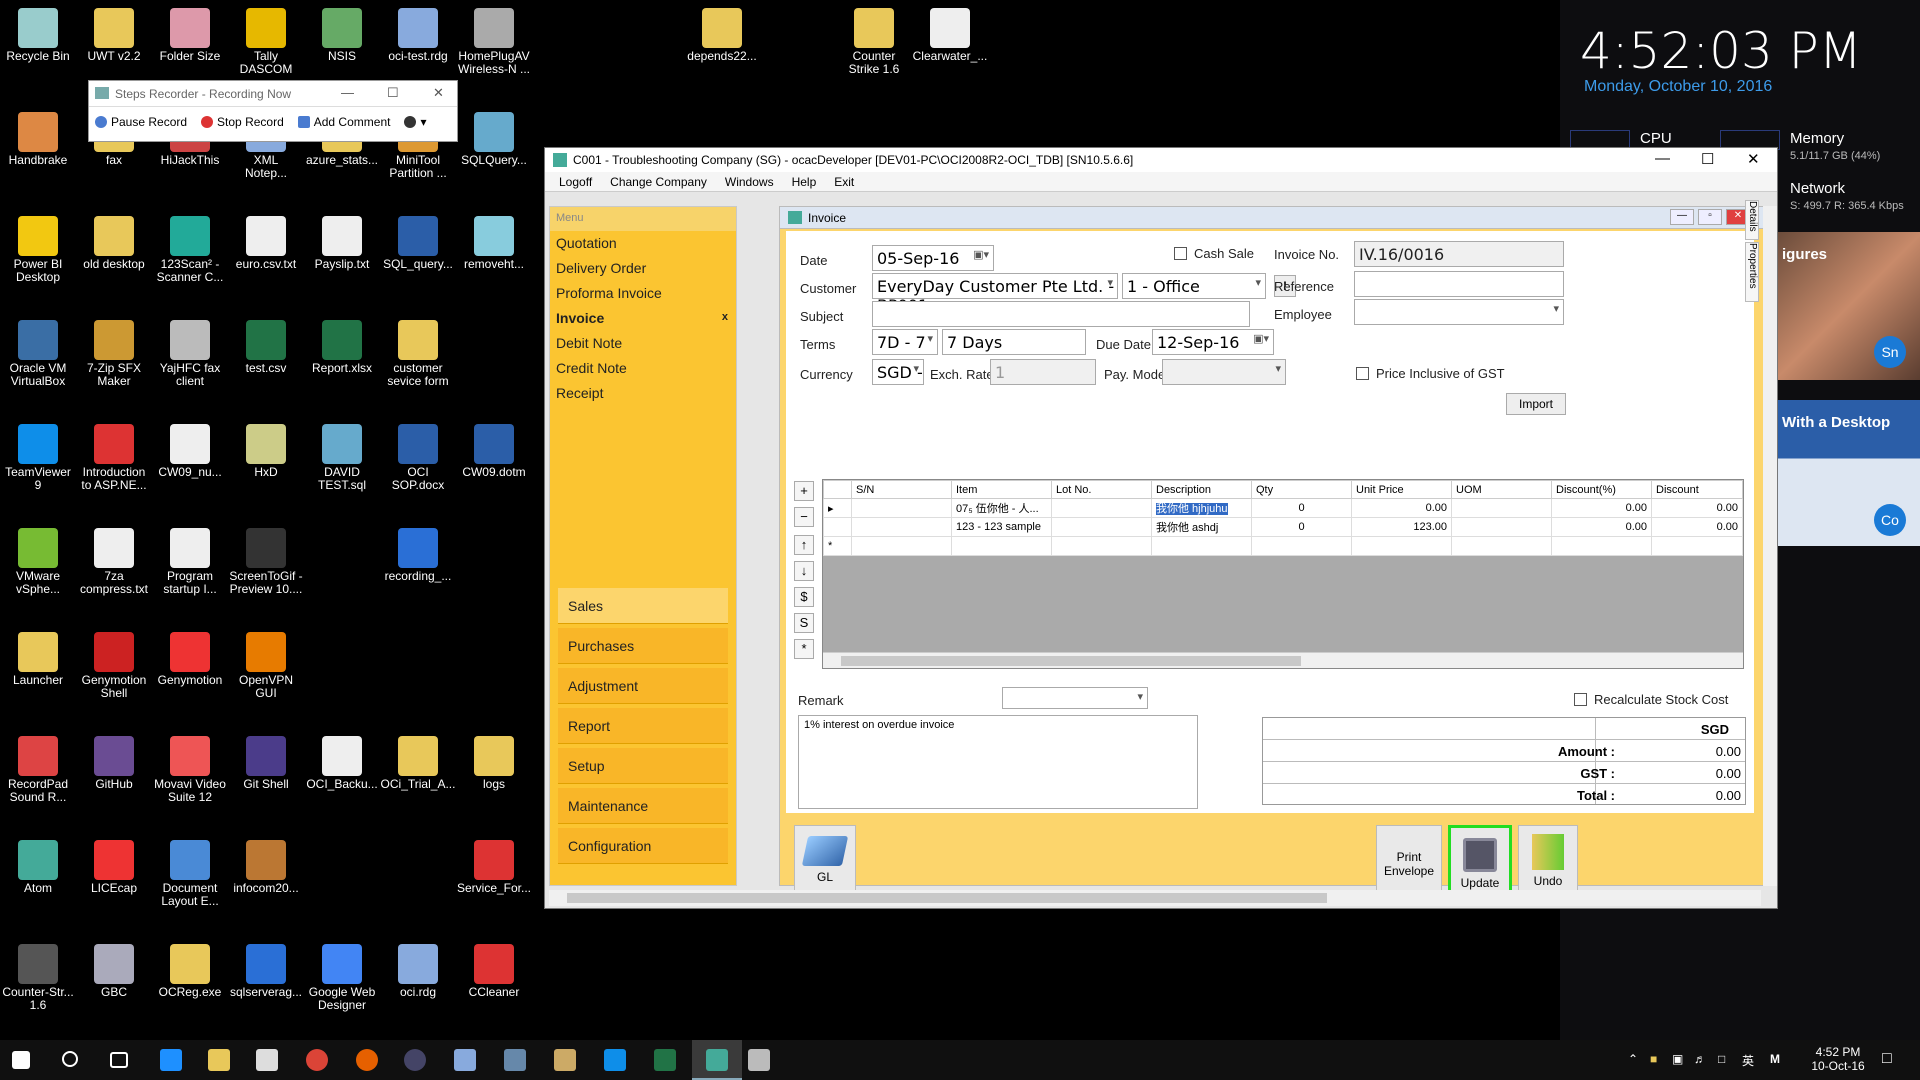 The height and width of the screenshot is (1080, 1920). I want to click on desktop-icon: Recycle Bin, so click(38, 52).